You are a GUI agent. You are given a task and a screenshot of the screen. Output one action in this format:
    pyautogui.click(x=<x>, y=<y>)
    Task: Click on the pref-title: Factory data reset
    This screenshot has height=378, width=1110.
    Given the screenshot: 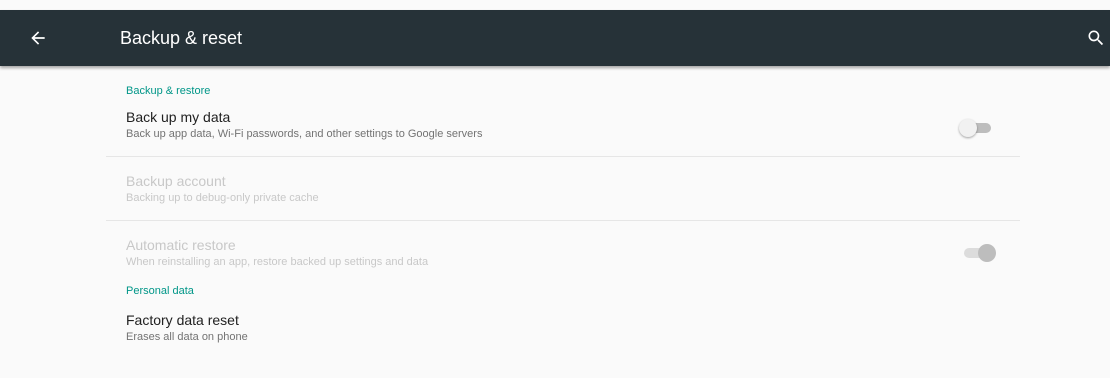 What is the action you would take?
    pyautogui.click(x=182, y=320)
    